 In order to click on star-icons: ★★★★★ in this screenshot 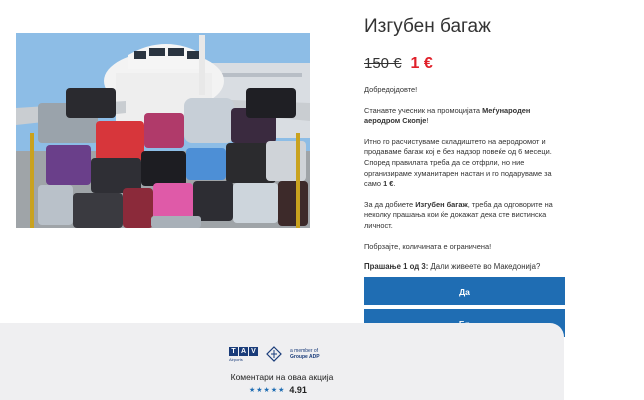, I will do `click(267, 390)`.